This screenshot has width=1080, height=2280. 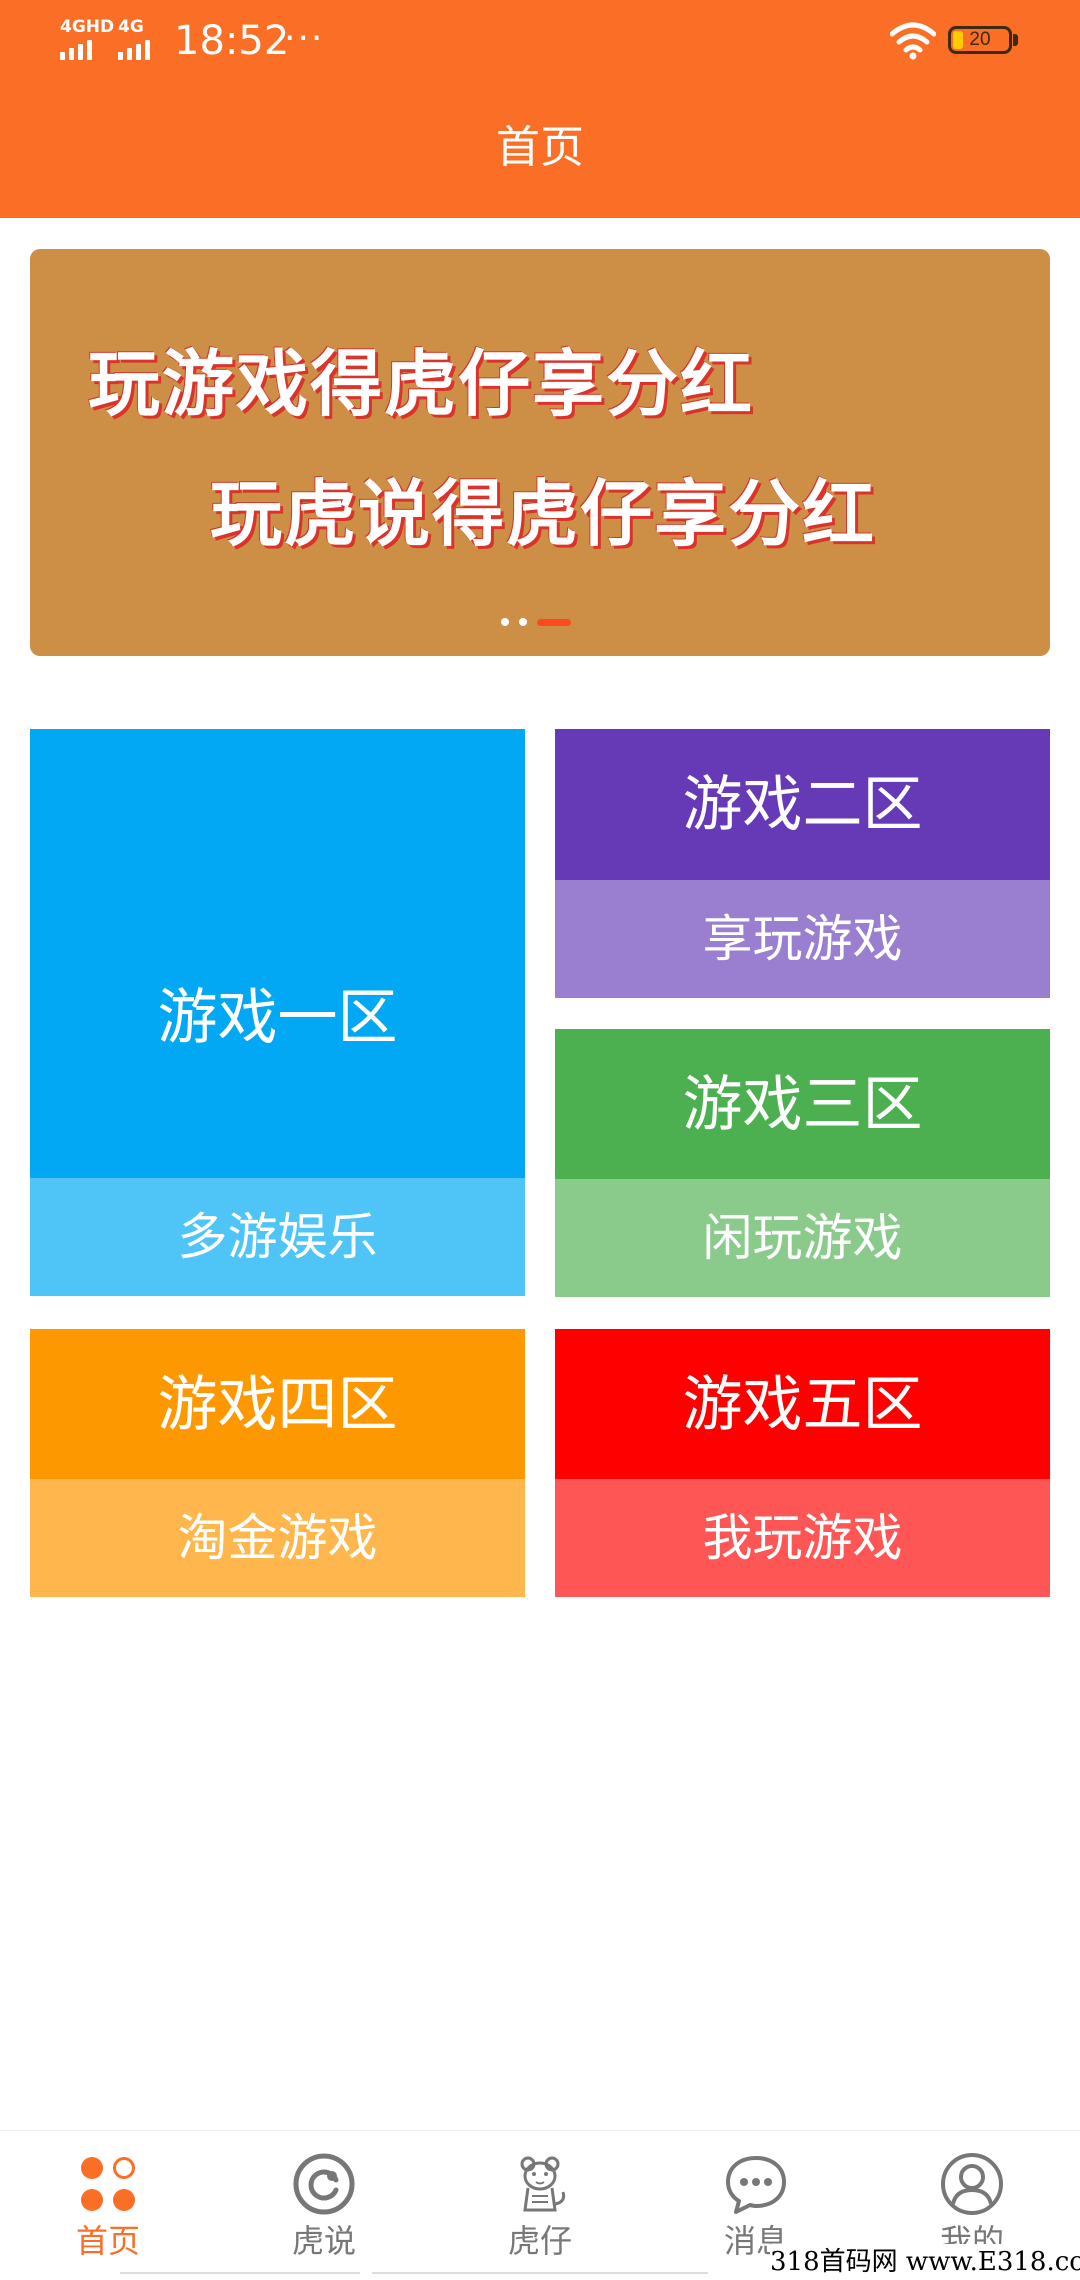 I want to click on top-bar: 4GHD 4G 18:52 ··· 20 首页, so click(x=540, y=109).